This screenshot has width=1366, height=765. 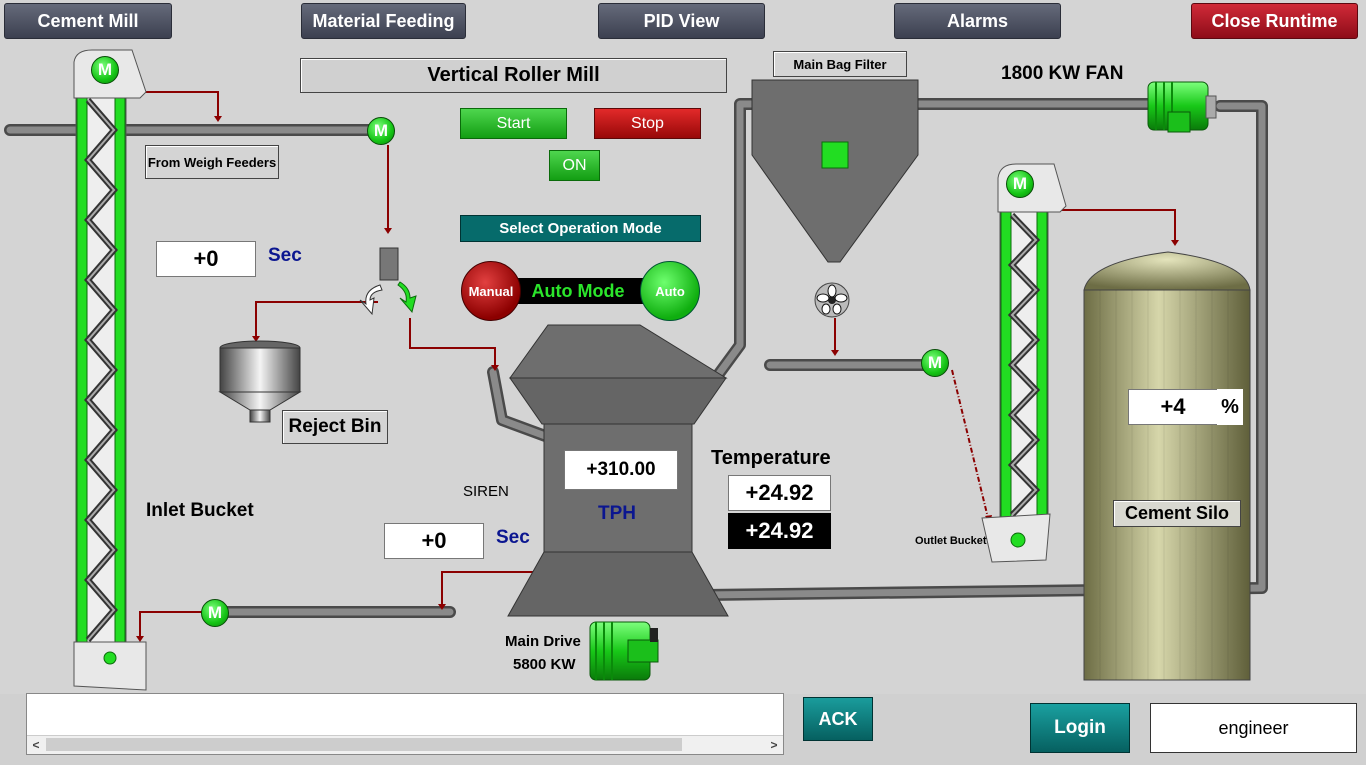 What do you see at coordinates (513, 75) in the screenshot?
I see `mill-title: Vertical Roller Mill` at bounding box center [513, 75].